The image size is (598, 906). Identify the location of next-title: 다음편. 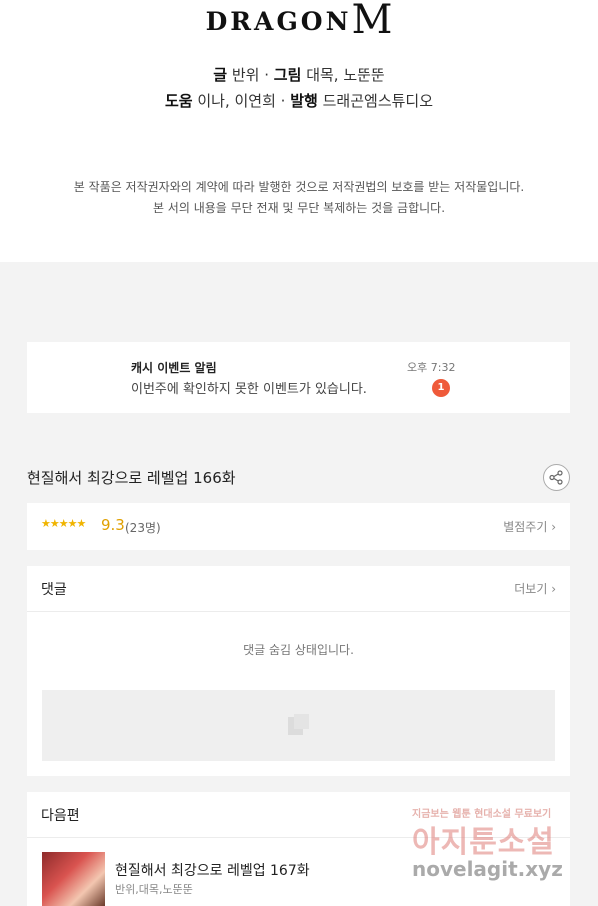
(60, 816).